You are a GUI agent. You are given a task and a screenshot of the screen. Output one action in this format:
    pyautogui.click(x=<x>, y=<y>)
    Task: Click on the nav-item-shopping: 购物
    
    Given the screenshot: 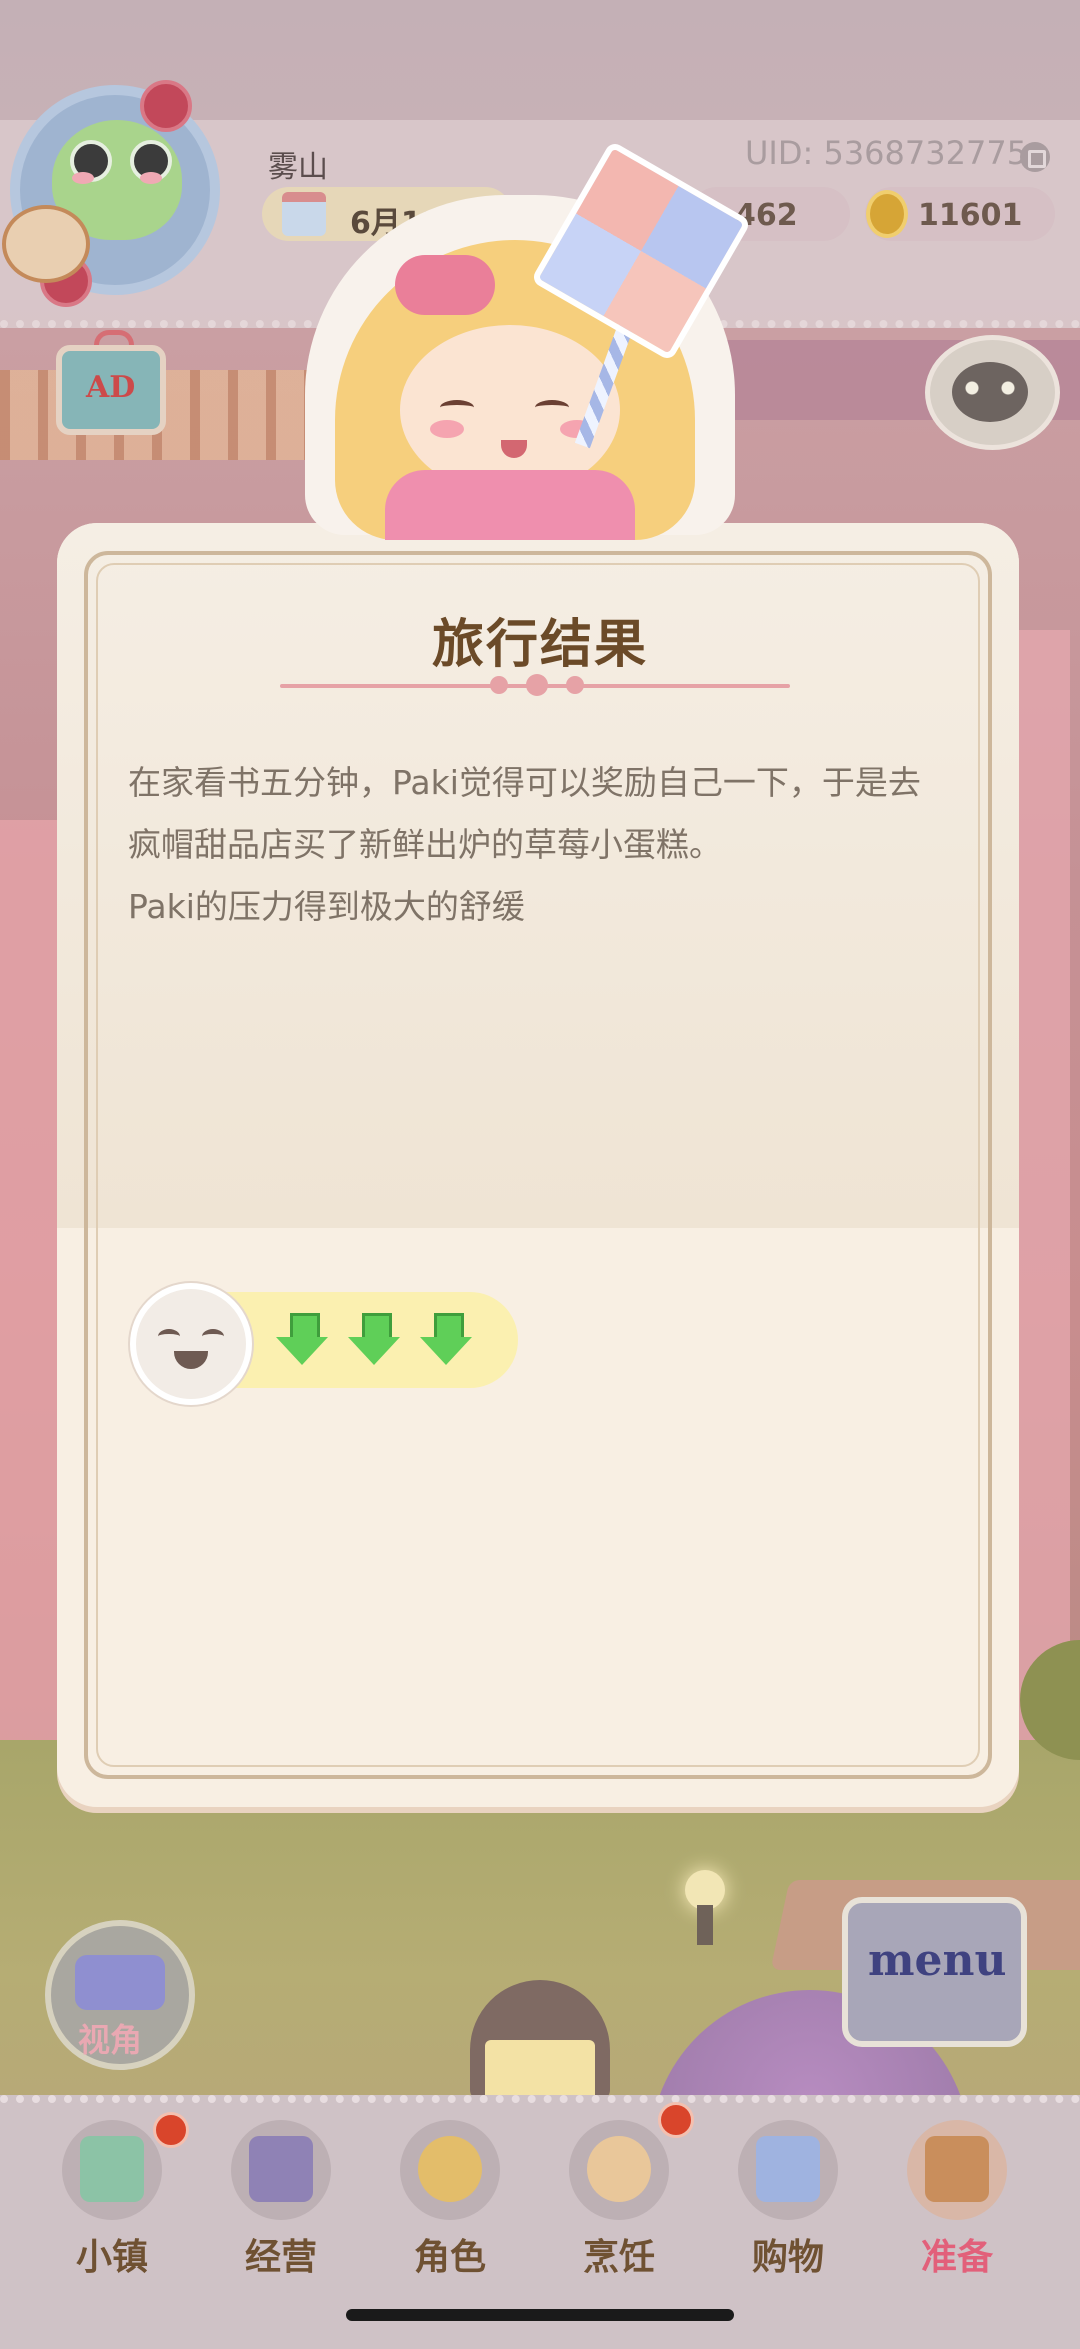 What is the action you would take?
    pyautogui.click(x=788, y=2195)
    